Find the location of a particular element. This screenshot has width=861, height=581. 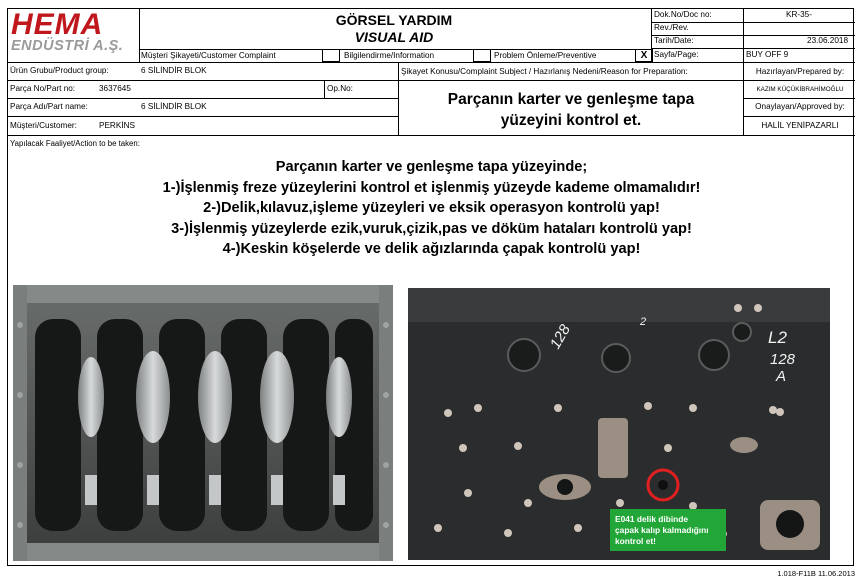

prepared-by-value: KAZIM KÜÇÜKİBRAHİMOĞLU is located at coordinates (800, 89).